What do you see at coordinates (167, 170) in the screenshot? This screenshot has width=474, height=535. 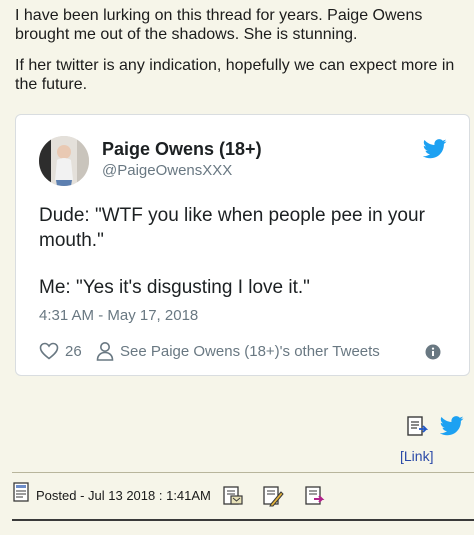 I see `tweet-author-handle: @PaigeOwensXXX` at bounding box center [167, 170].